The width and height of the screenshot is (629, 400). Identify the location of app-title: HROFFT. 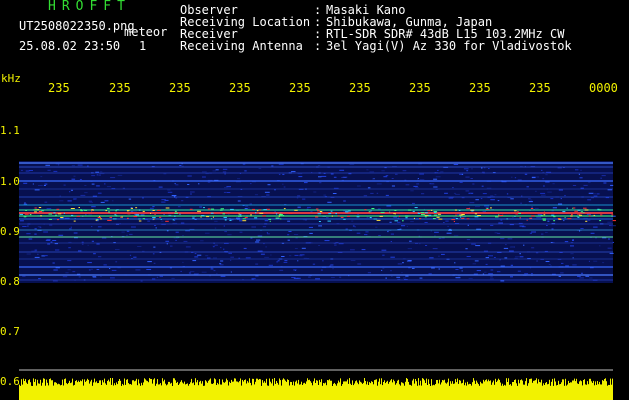
(89, 7).